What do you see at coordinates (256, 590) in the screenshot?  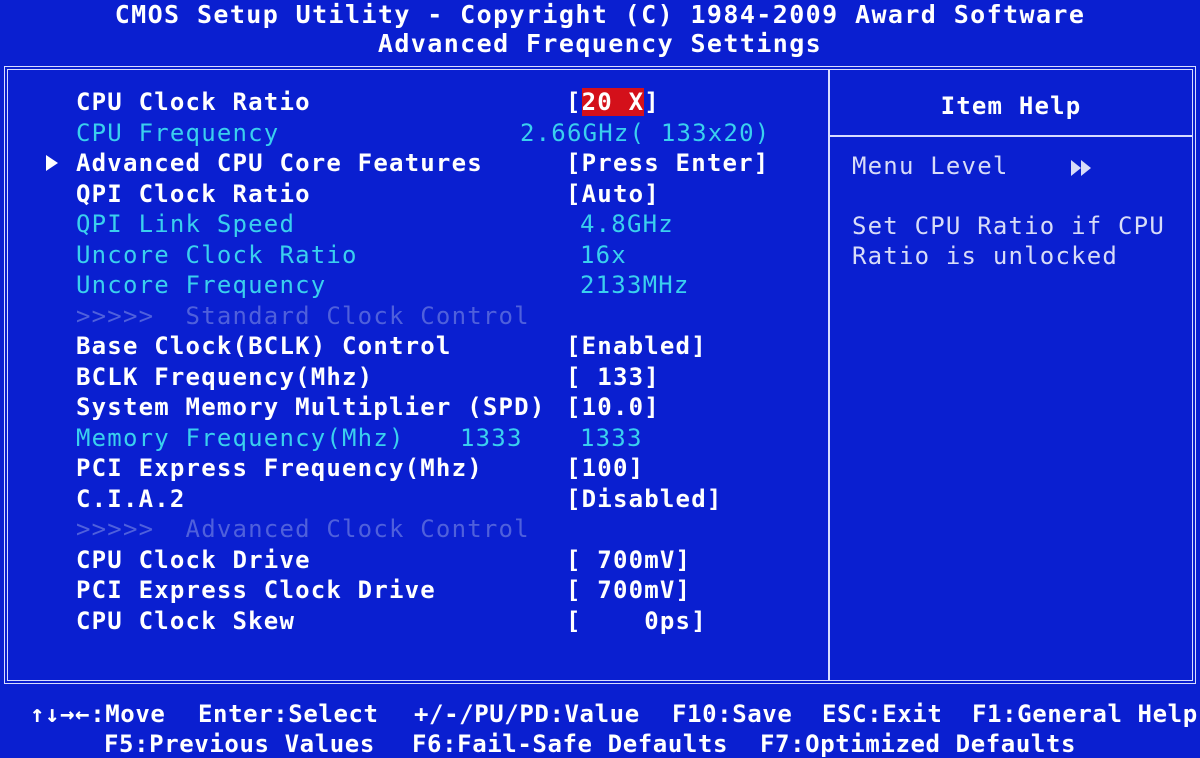 I see `setting-label: PCI Express Clock Drive` at bounding box center [256, 590].